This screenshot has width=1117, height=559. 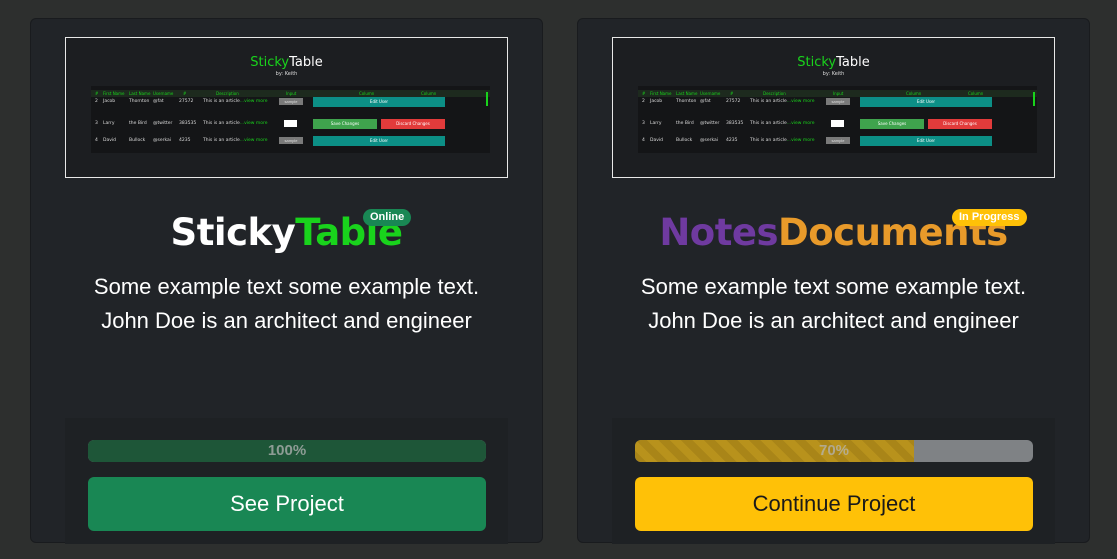 I want to click on progress-label: 100%, so click(x=287, y=450).